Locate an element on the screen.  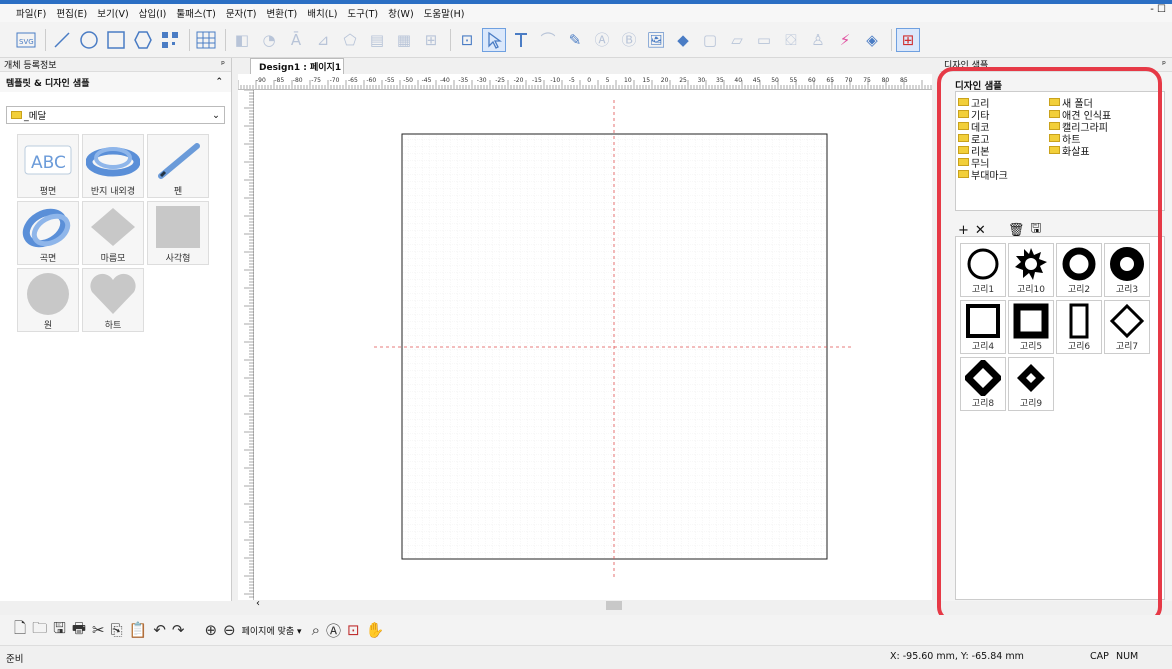
ruler-label: 35 is located at coordinates (720, 80).